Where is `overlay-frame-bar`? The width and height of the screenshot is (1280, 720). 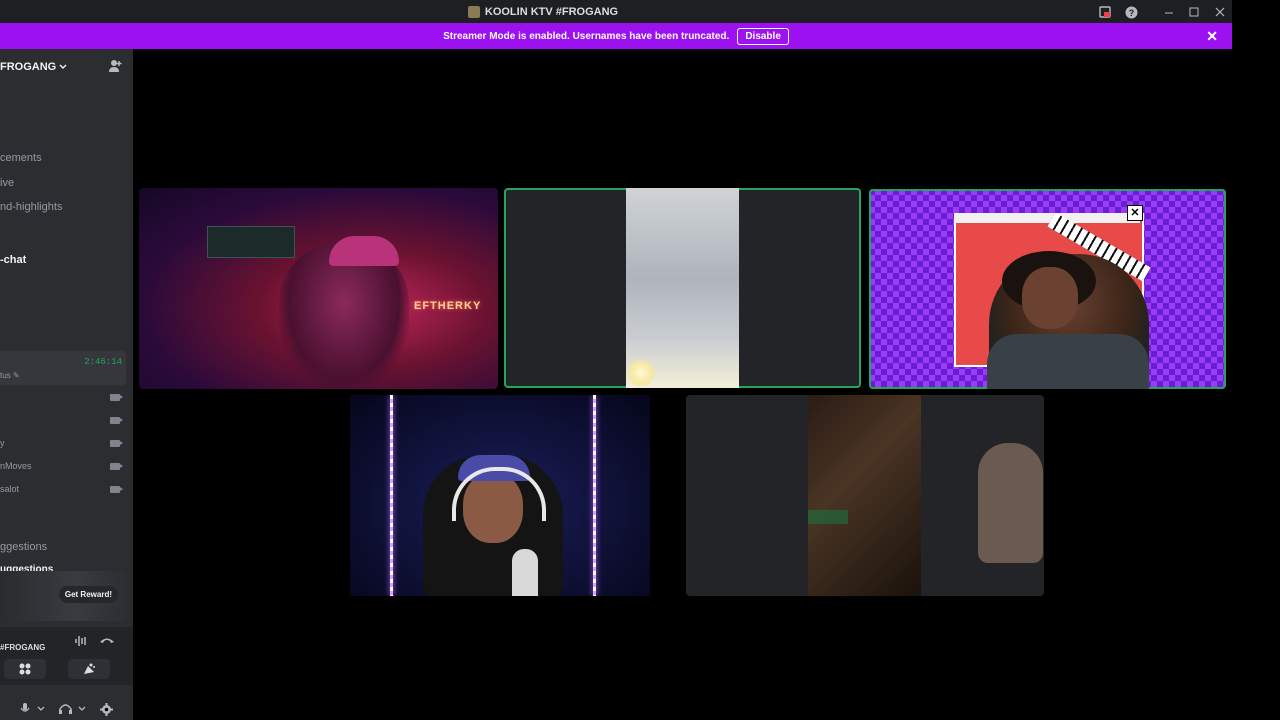
overlay-frame-bar is located at coordinates (1047, 218).